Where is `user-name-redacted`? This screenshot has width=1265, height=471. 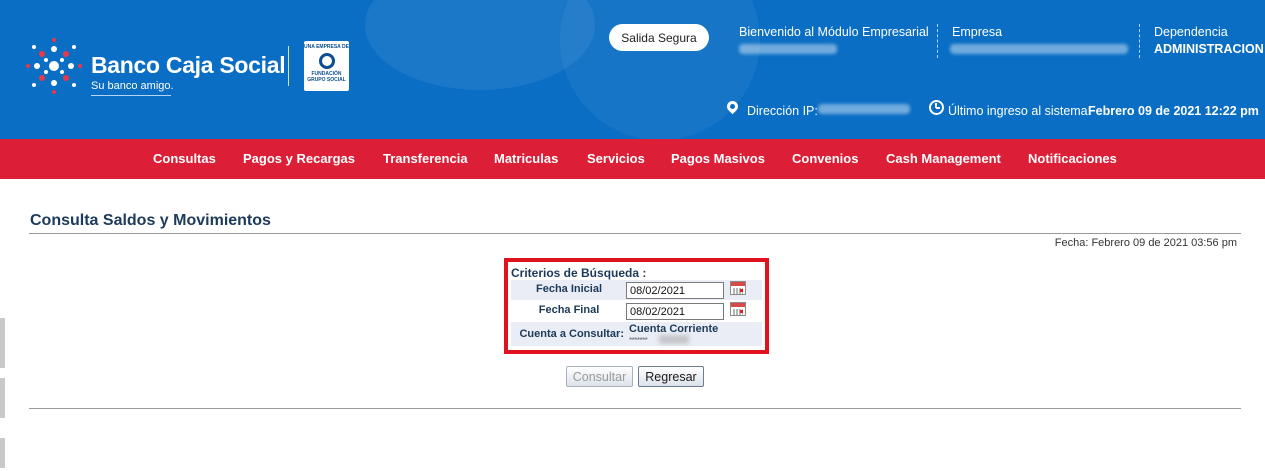
user-name-redacted is located at coordinates (788, 49).